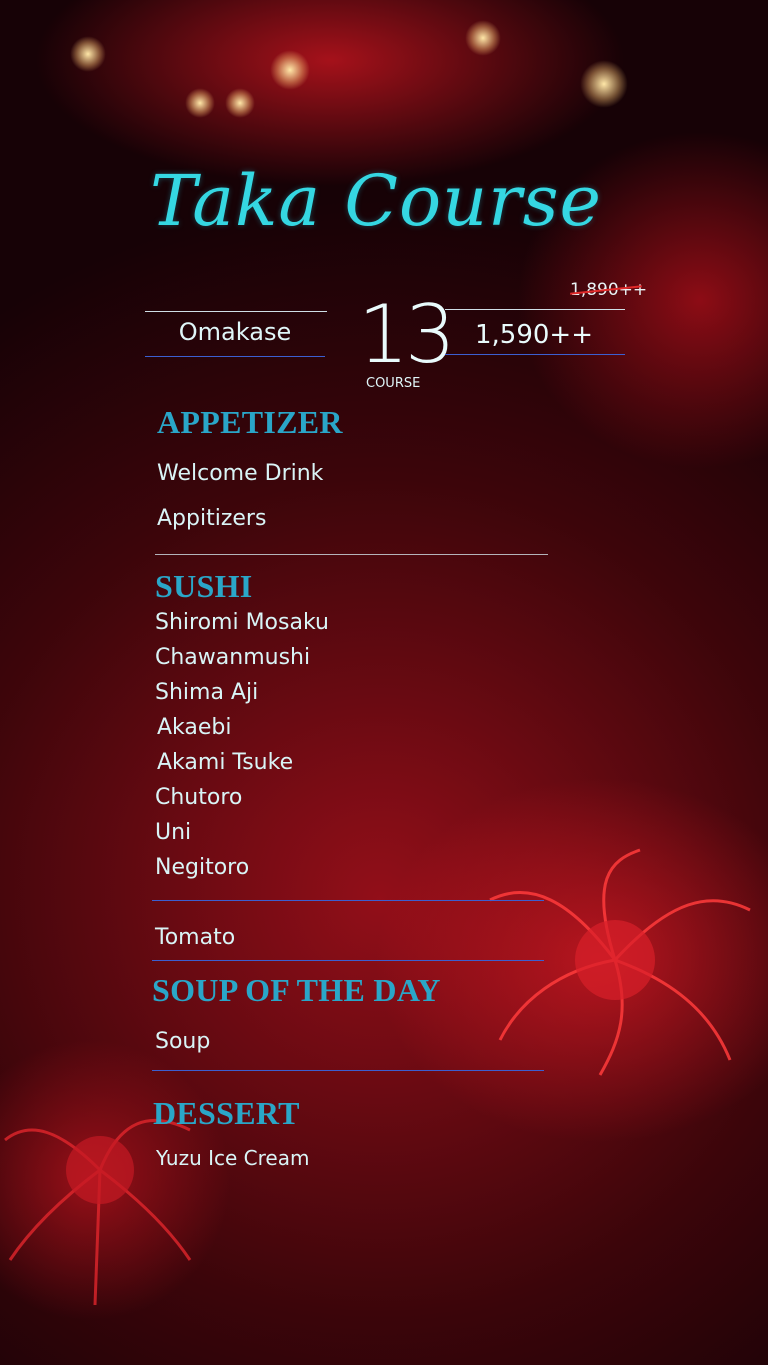  I want to click on menu-item: Soup, so click(183, 1041).